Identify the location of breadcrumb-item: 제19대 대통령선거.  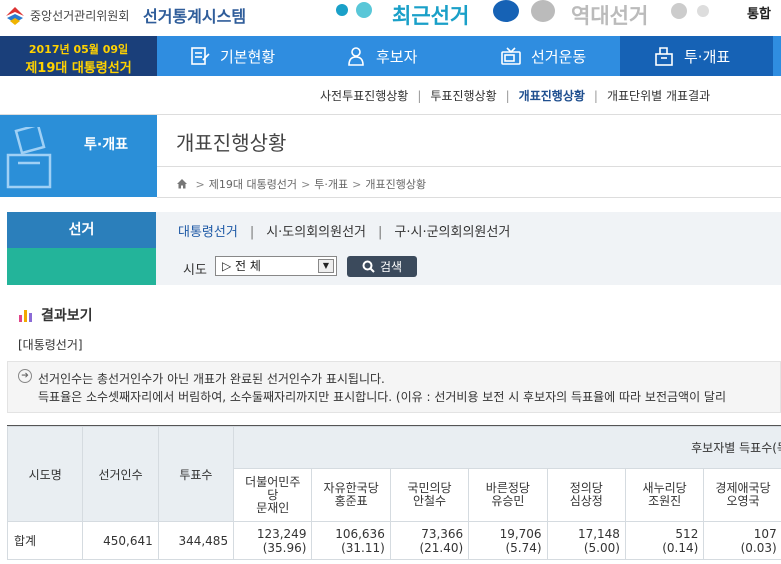
(253, 184).